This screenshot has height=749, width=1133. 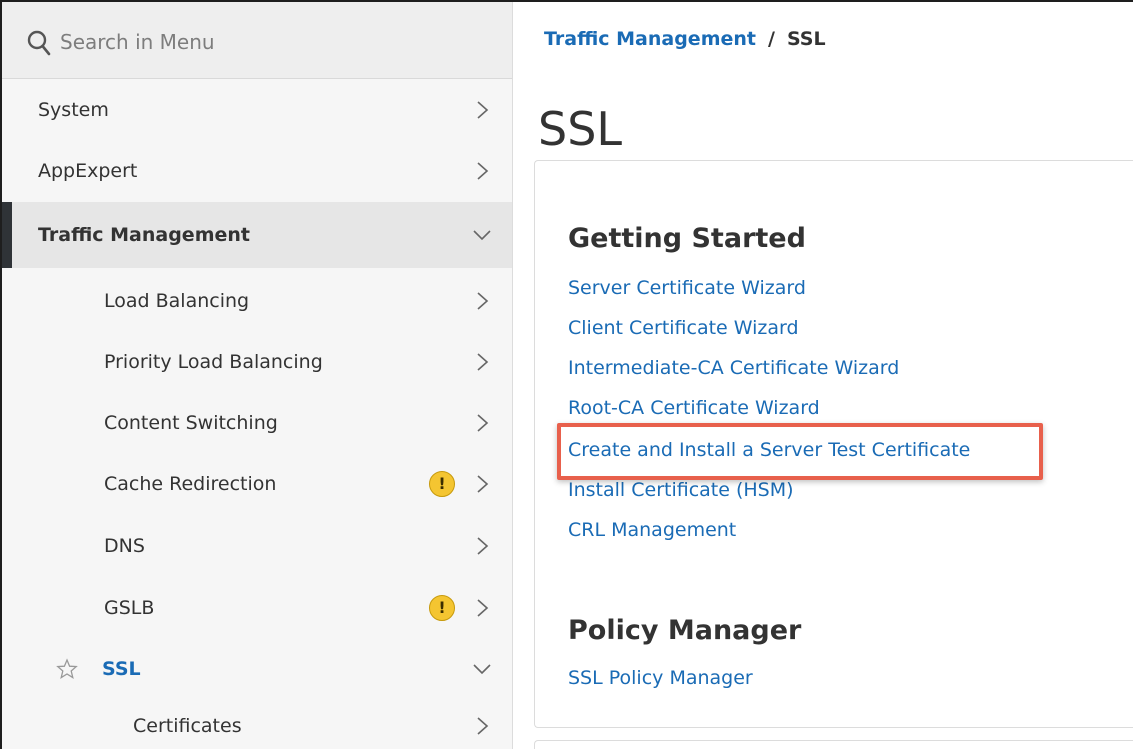 I want to click on ssl-policy-manager-link: SSL Policy Manager, so click(x=660, y=678).